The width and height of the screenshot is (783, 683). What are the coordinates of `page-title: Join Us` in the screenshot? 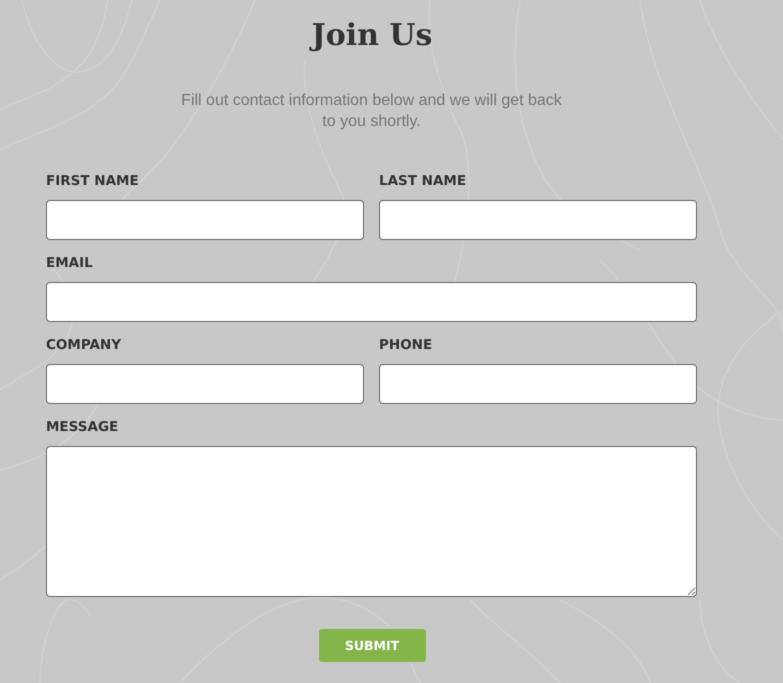 It's located at (372, 36).